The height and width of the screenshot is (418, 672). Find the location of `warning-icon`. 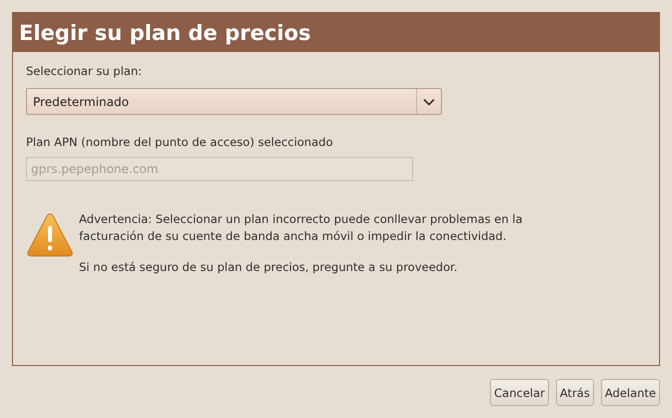

warning-icon is located at coordinates (50, 235).